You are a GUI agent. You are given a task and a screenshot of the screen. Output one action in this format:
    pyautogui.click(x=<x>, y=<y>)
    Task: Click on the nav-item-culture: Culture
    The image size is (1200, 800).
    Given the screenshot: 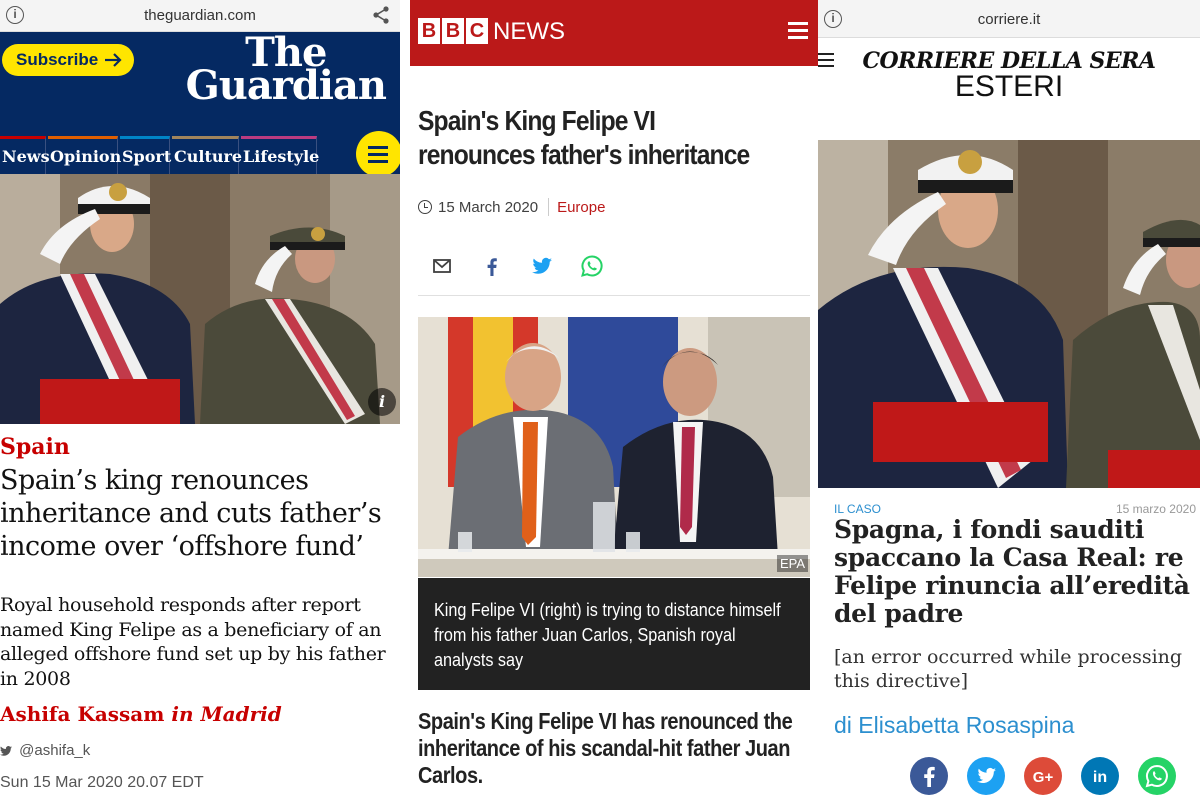 What is the action you would take?
    pyautogui.click(x=207, y=155)
    